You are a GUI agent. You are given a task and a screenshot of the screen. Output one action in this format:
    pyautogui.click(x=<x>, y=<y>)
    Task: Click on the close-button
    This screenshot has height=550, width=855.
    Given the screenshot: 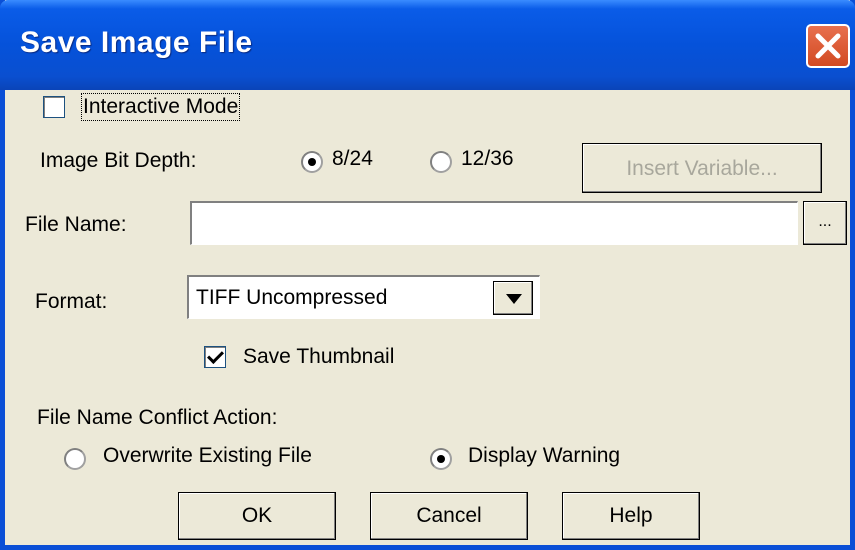 What is the action you would take?
    pyautogui.click(x=828, y=46)
    